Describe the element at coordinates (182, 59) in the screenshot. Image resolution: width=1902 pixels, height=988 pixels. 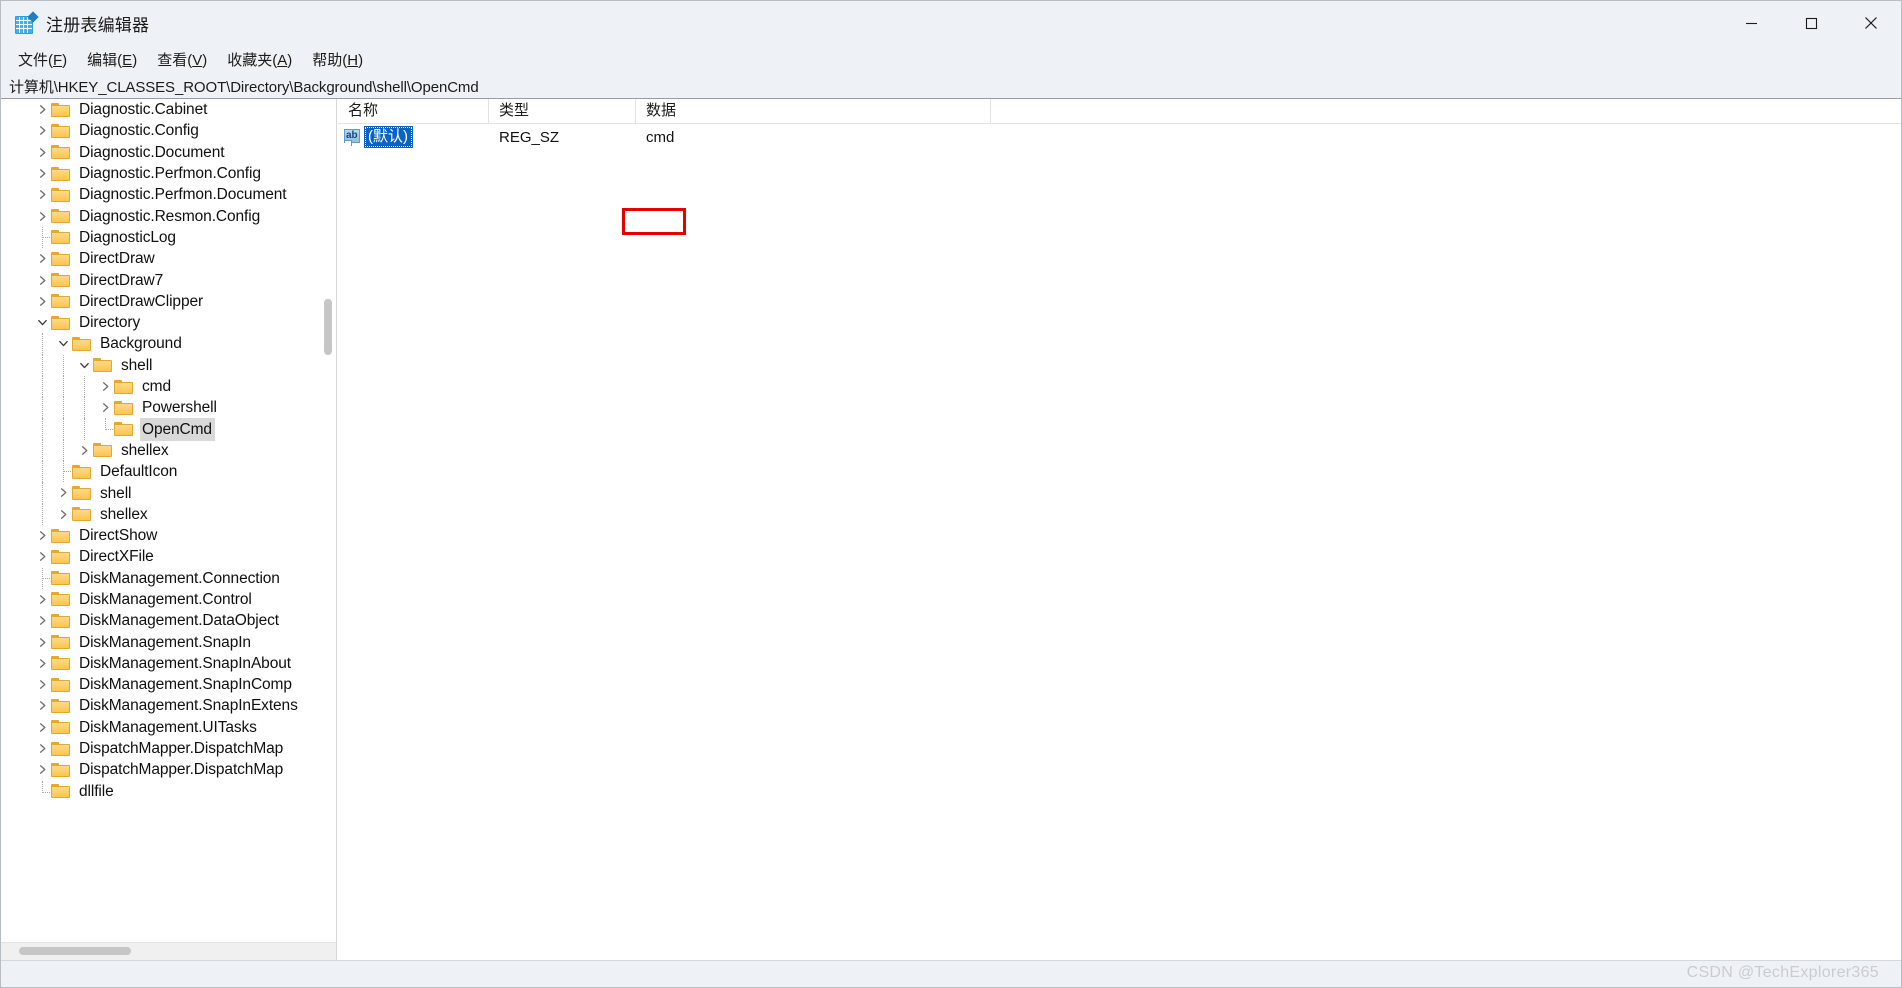
I see `menu-view: 查看(V)` at that location.